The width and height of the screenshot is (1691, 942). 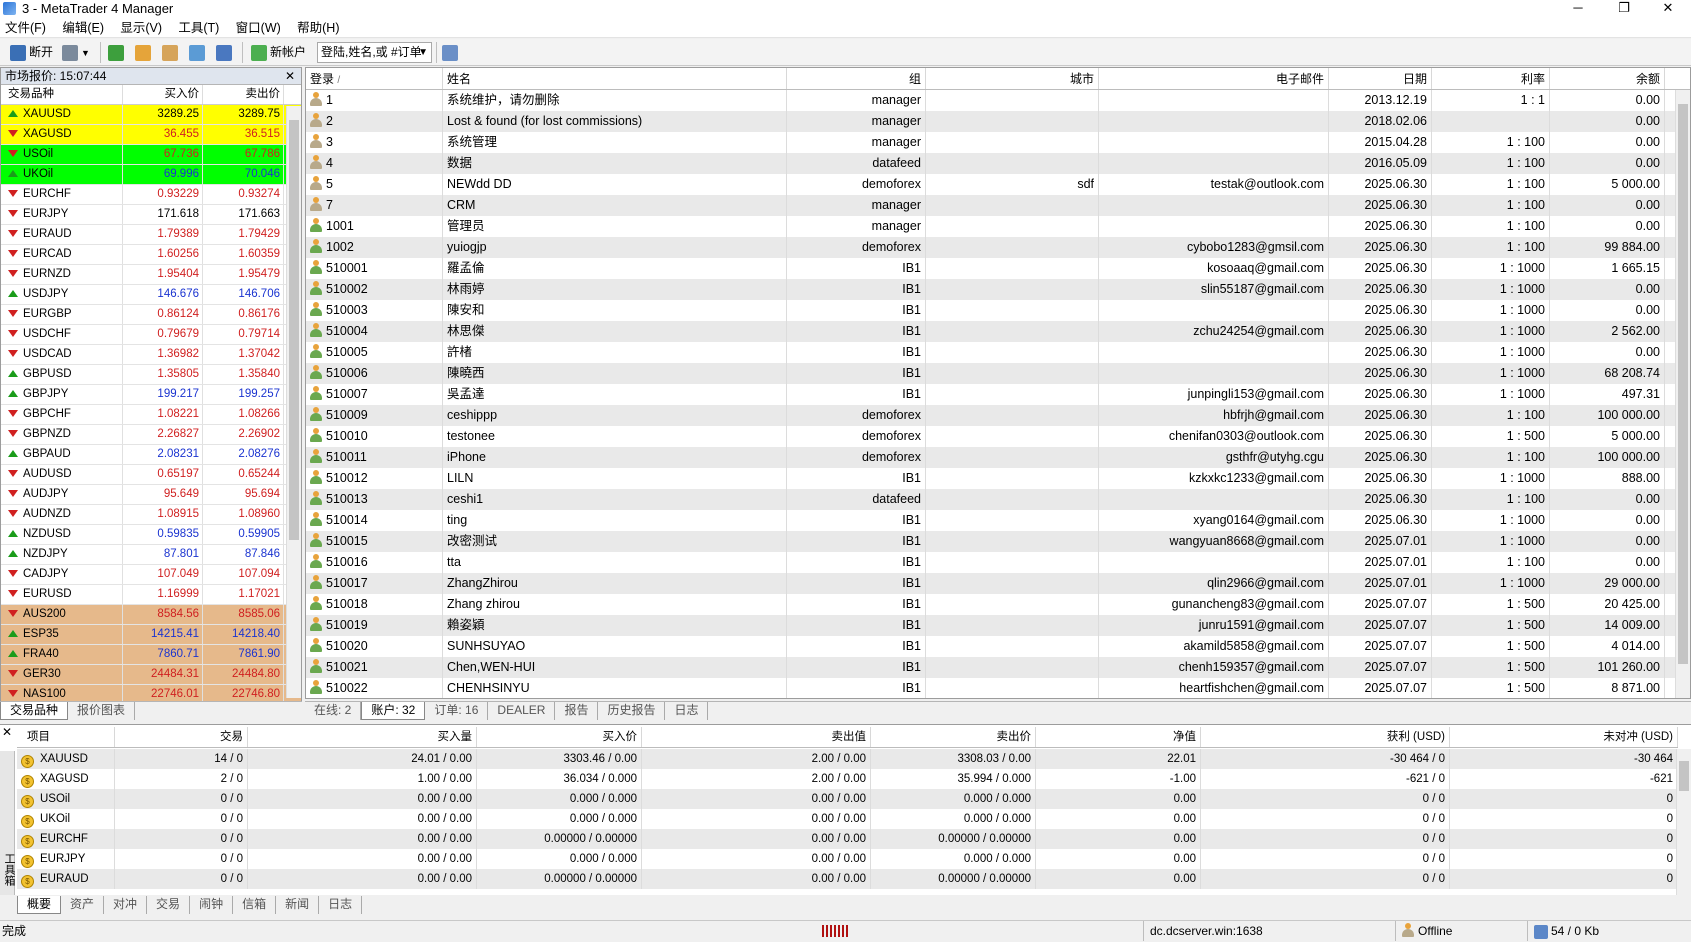 I want to click on column-login: 登录 /, so click(x=374, y=78).